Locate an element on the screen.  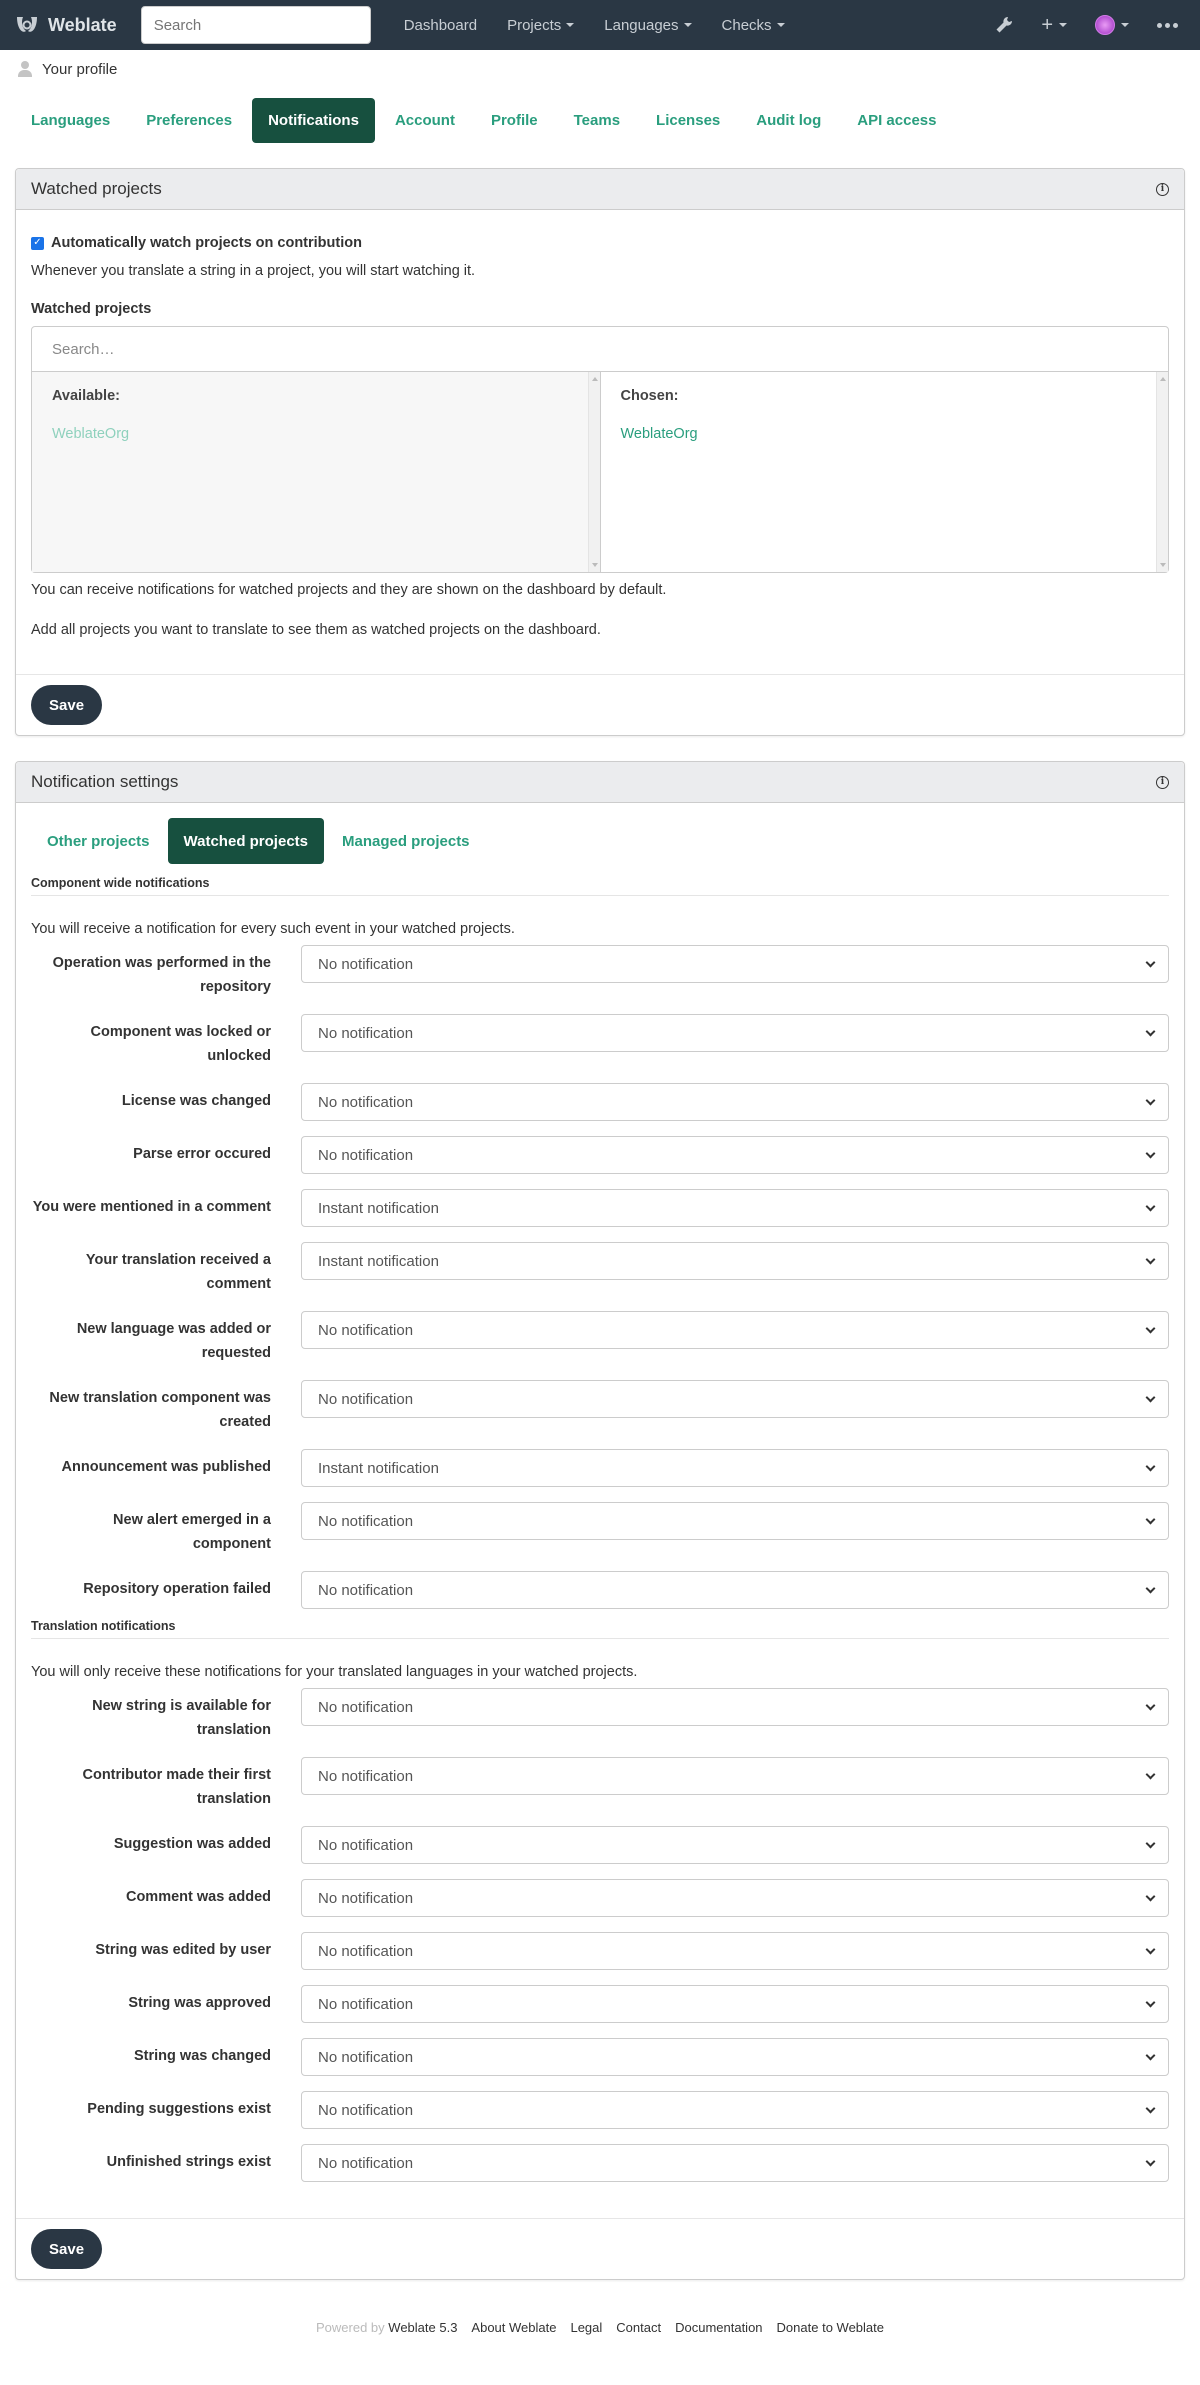
footer-link-donate: Donate to Weblate is located at coordinates (830, 2327).